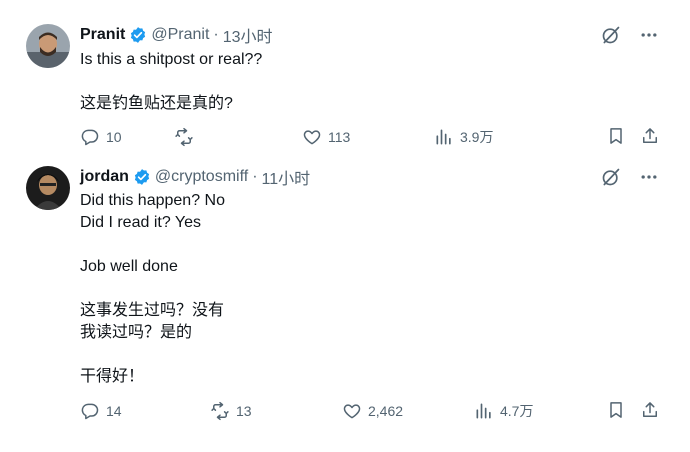 This screenshot has width=690, height=452. What do you see at coordinates (104, 177) in the screenshot?
I see `author-name: jordan` at bounding box center [104, 177].